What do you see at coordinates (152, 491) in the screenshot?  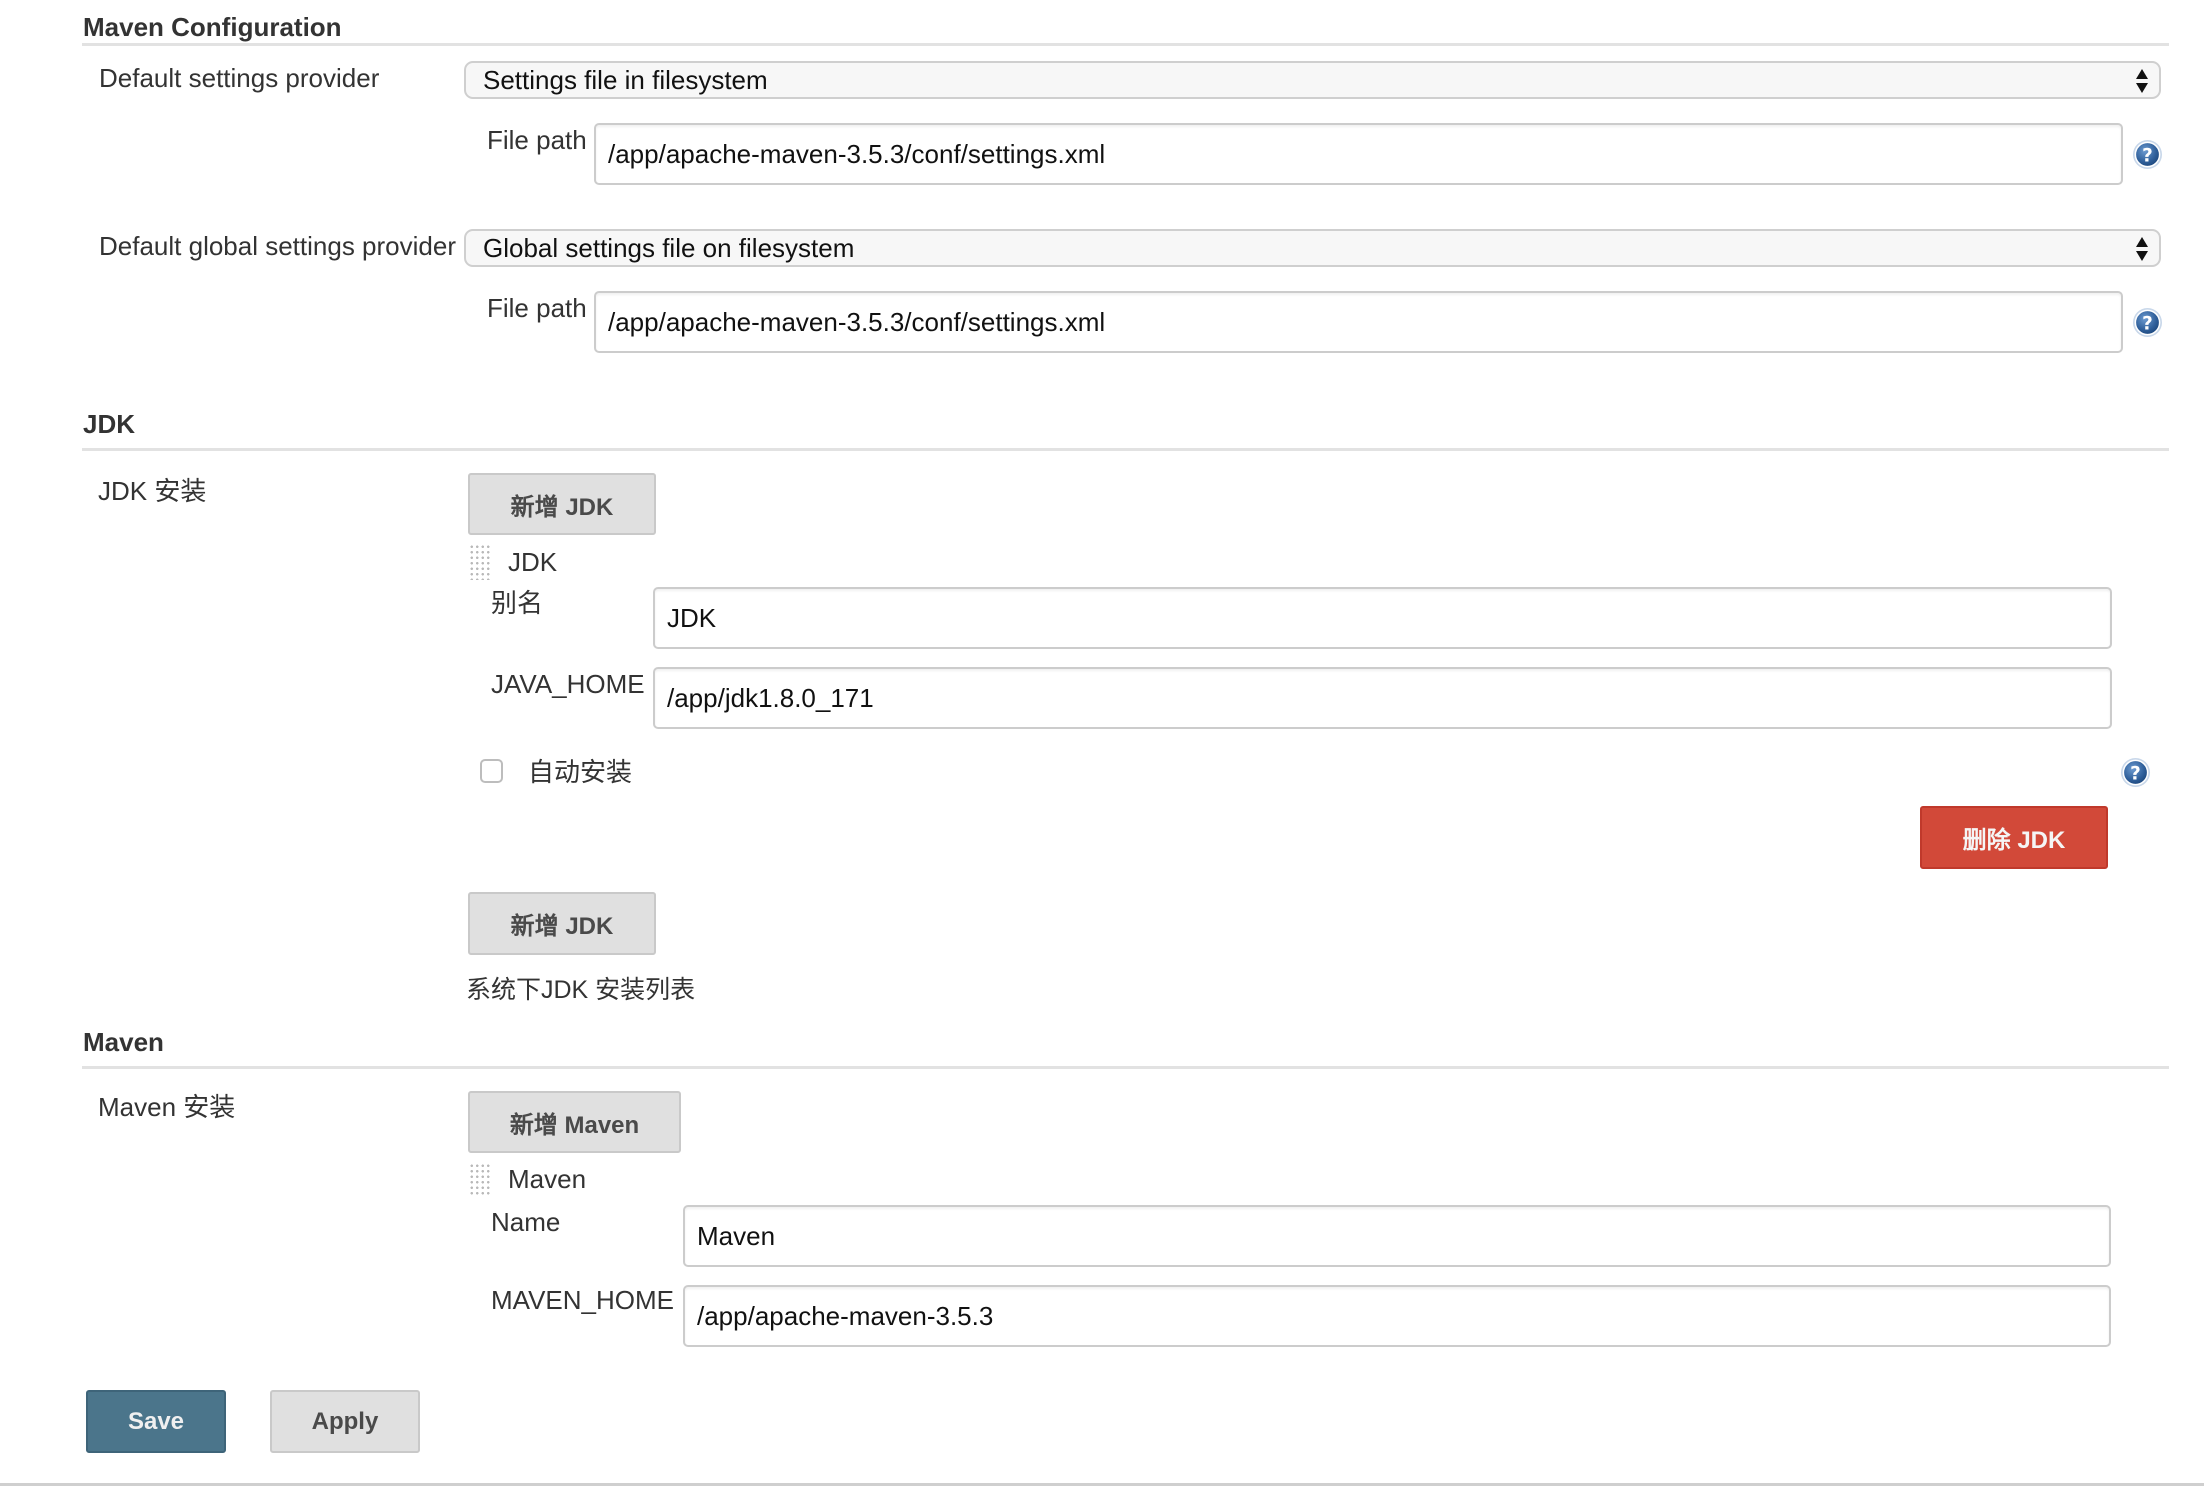 I see `jdk-install-label: JDK 安装` at bounding box center [152, 491].